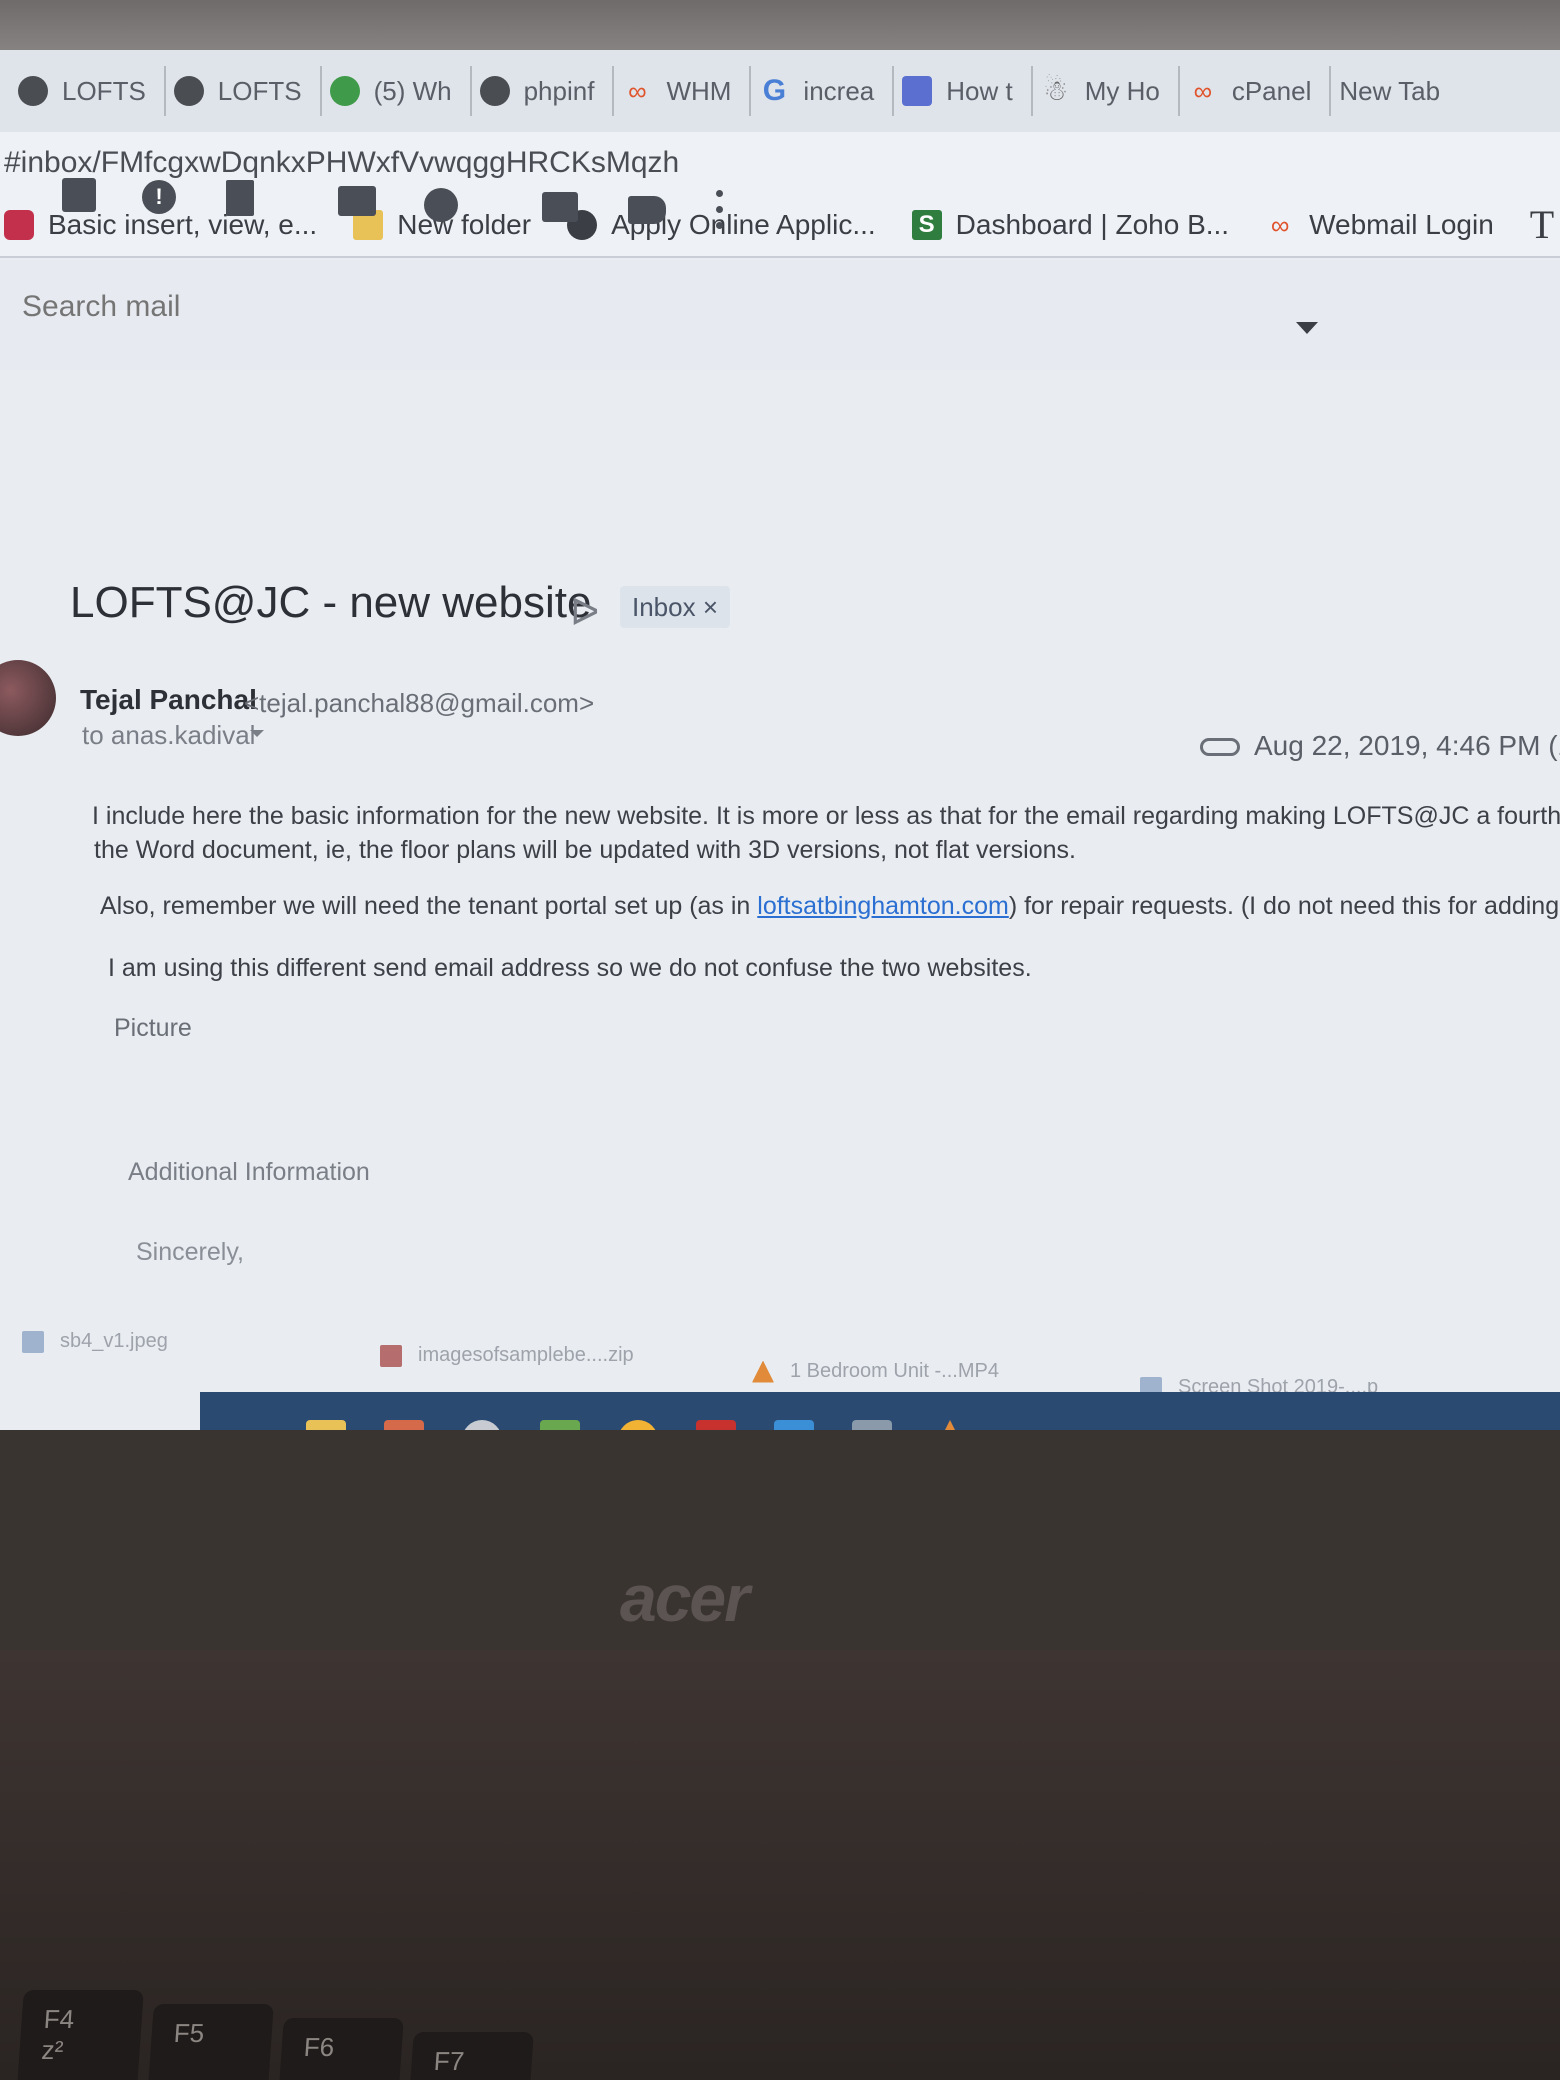  What do you see at coordinates (357, 201) in the screenshot?
I see `mark-unread-icon` at bounding box center [357, 201].